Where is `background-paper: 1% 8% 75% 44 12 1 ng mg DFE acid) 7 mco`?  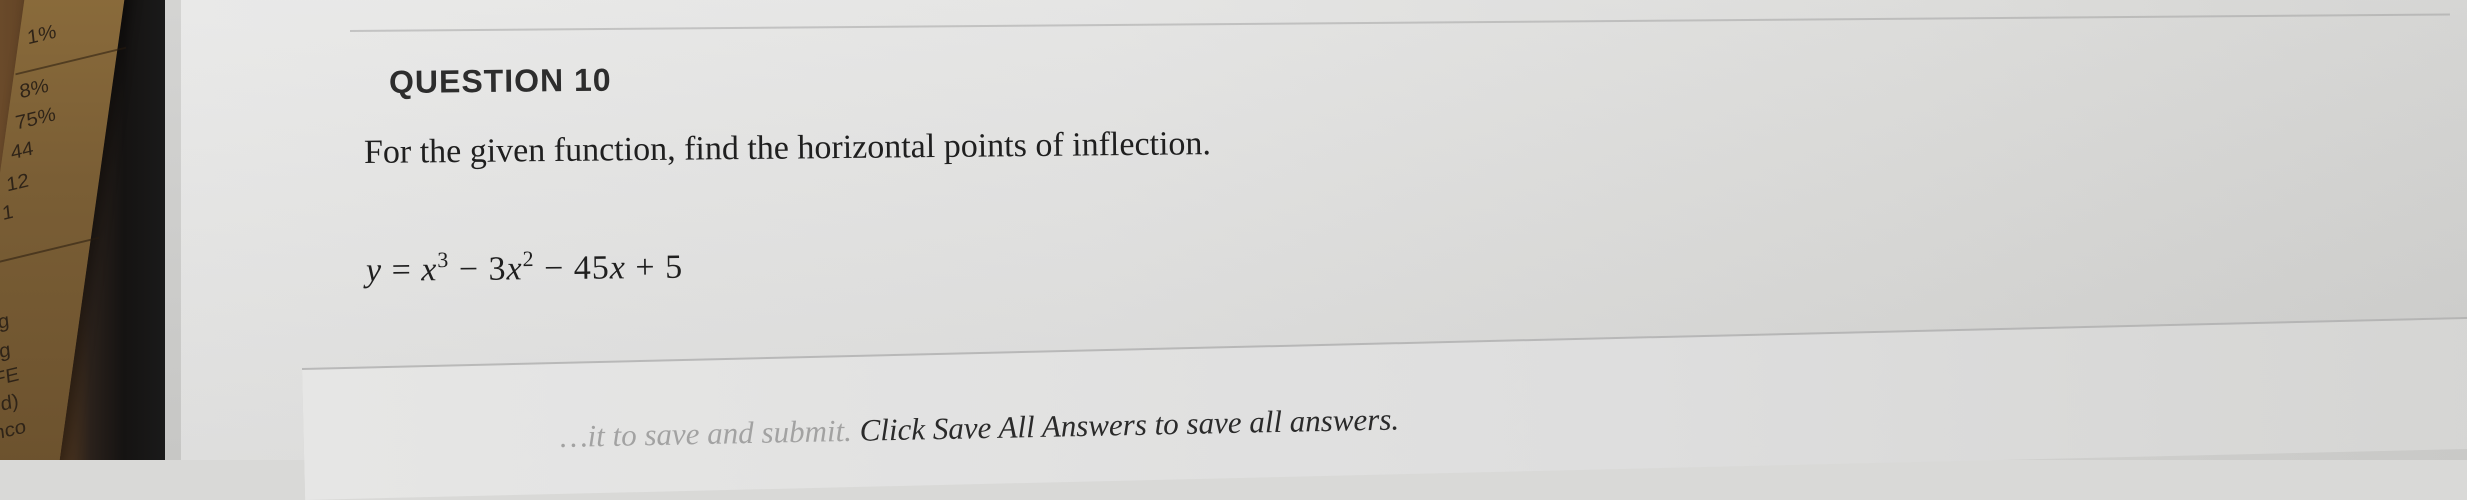
background-paper: 1% 8% 75% 44 12 1 ng mg DFE acid) 7 mco is located at coordinates (63, 230).